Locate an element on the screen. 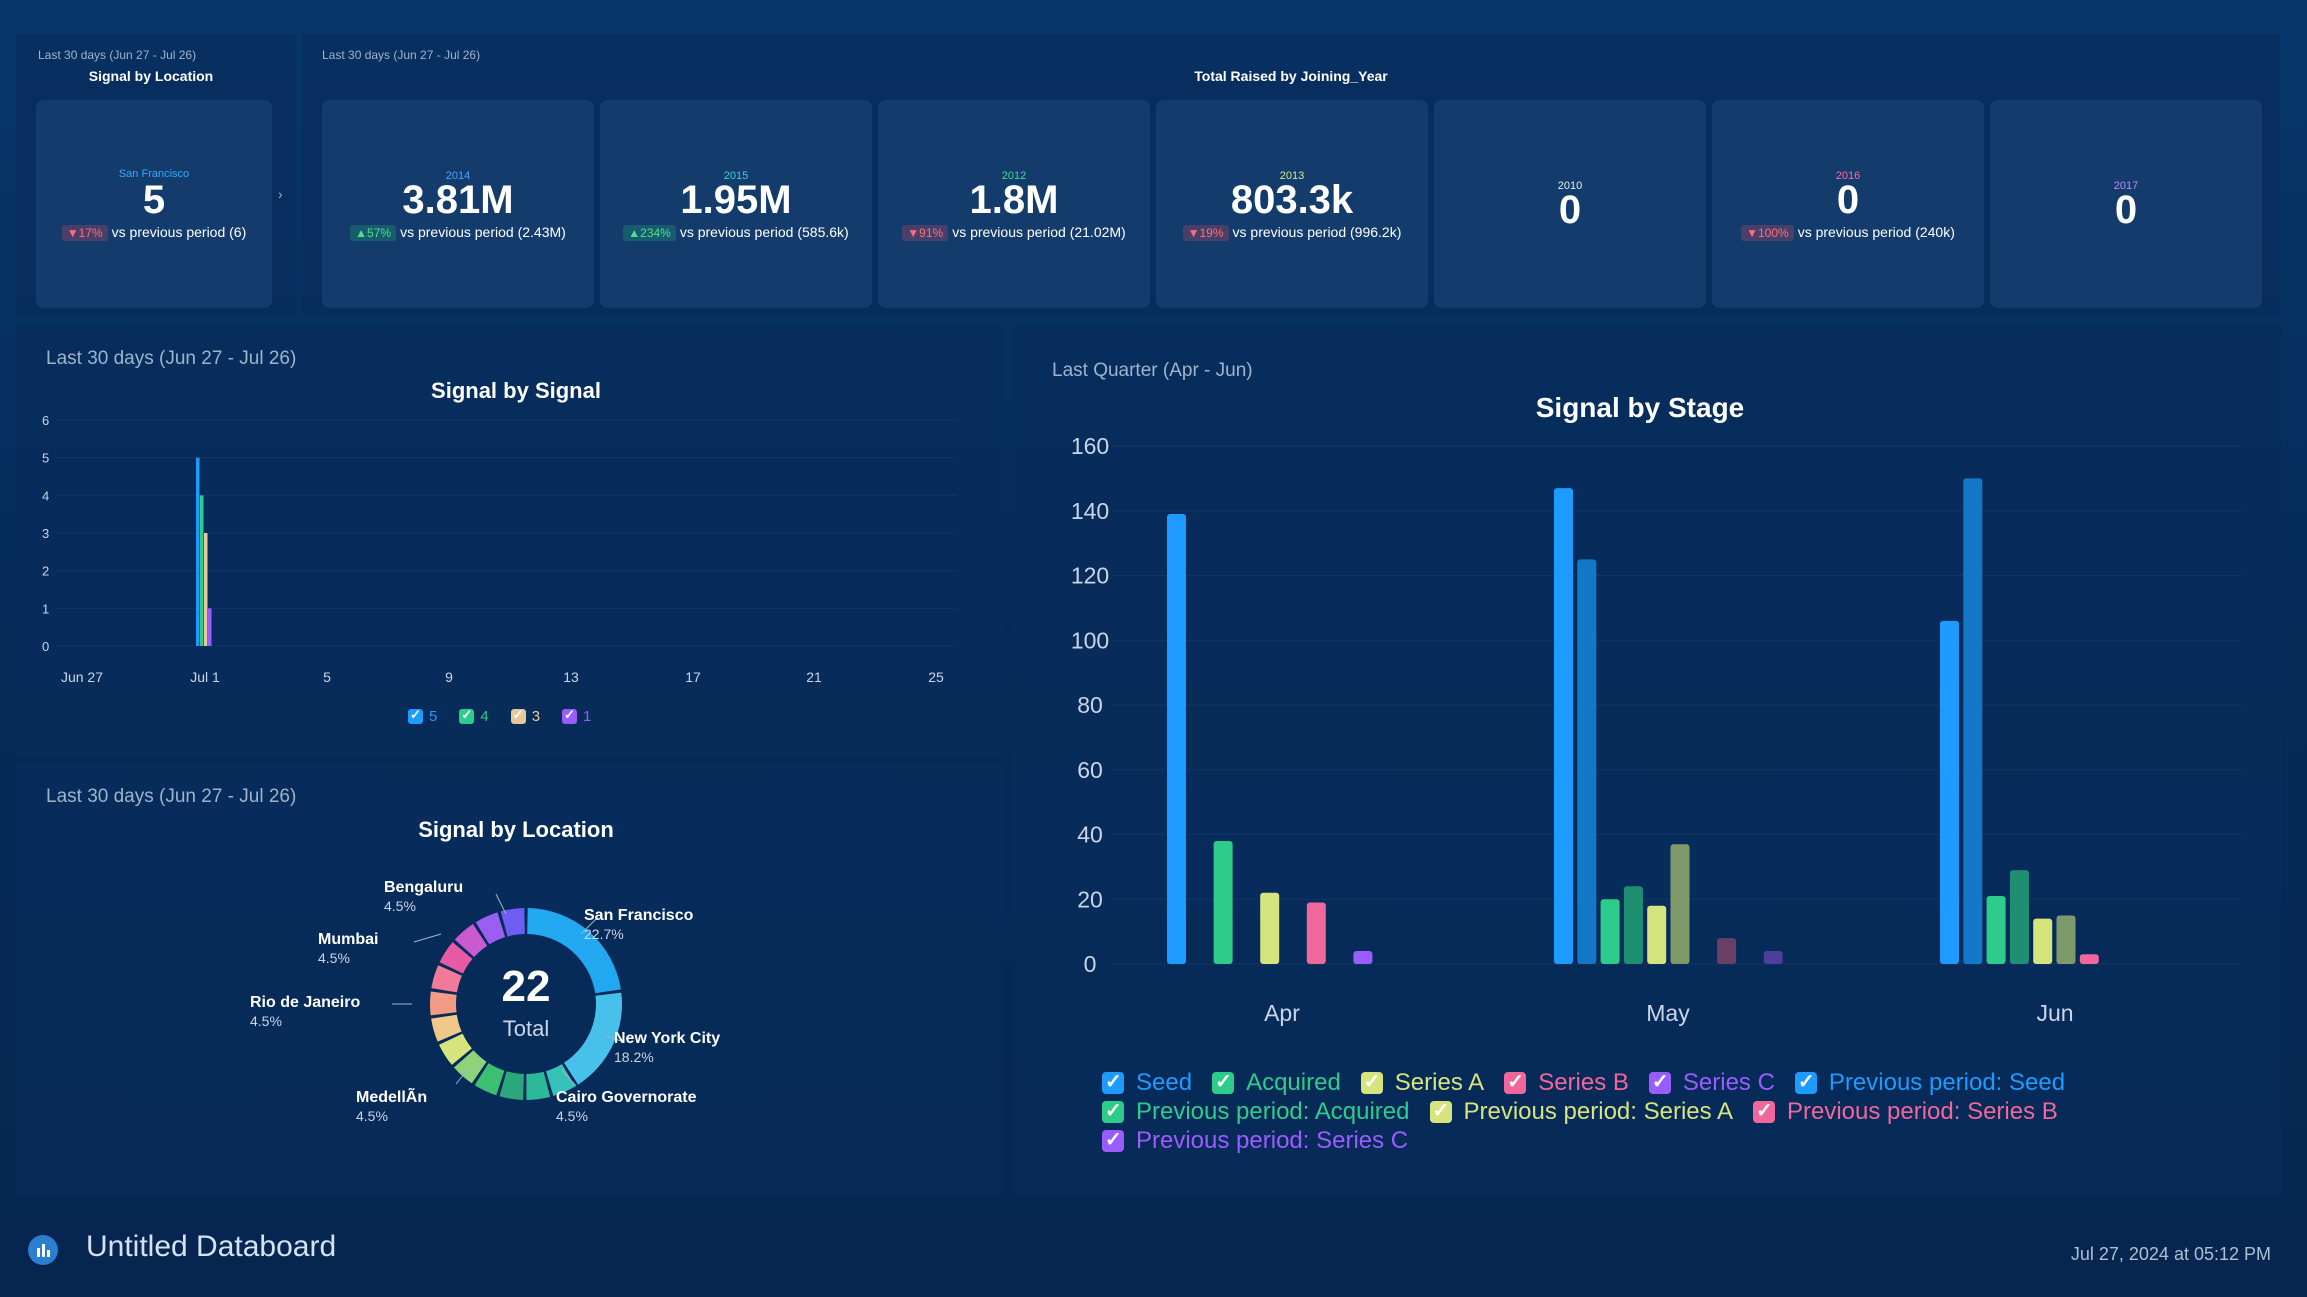 This screenshot has height=1297, width=2307. kpi-value: 0 is located at coordinates (1570, 210).